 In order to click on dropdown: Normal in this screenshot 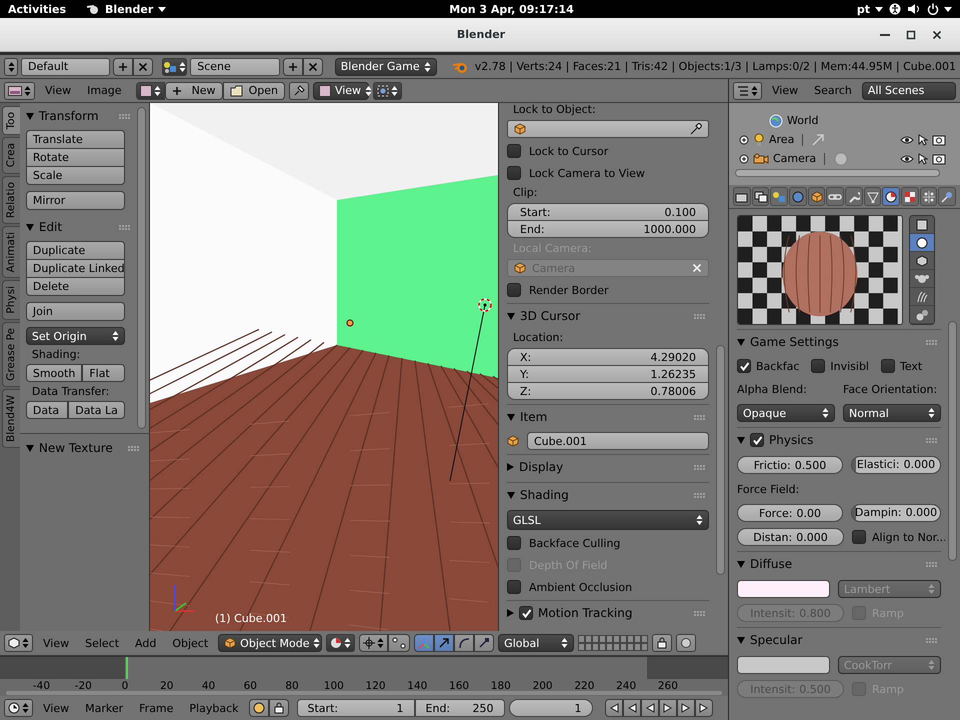, I will do `click(892, 413)`.